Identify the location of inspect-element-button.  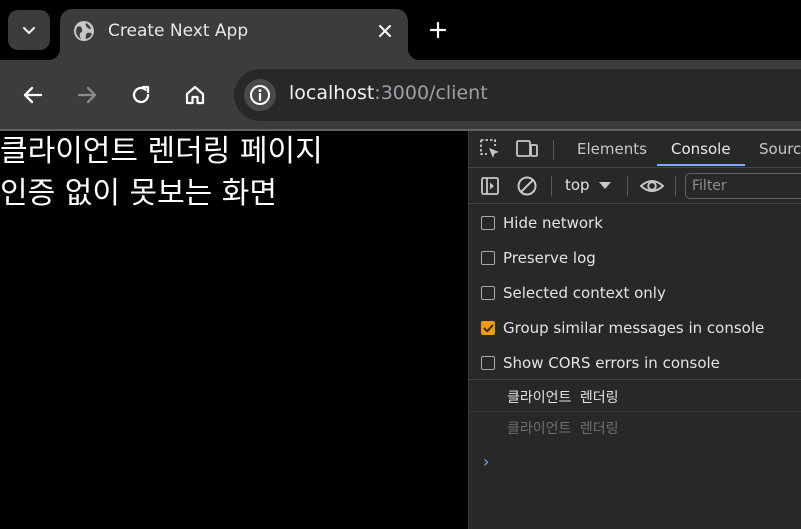
(490, 149).